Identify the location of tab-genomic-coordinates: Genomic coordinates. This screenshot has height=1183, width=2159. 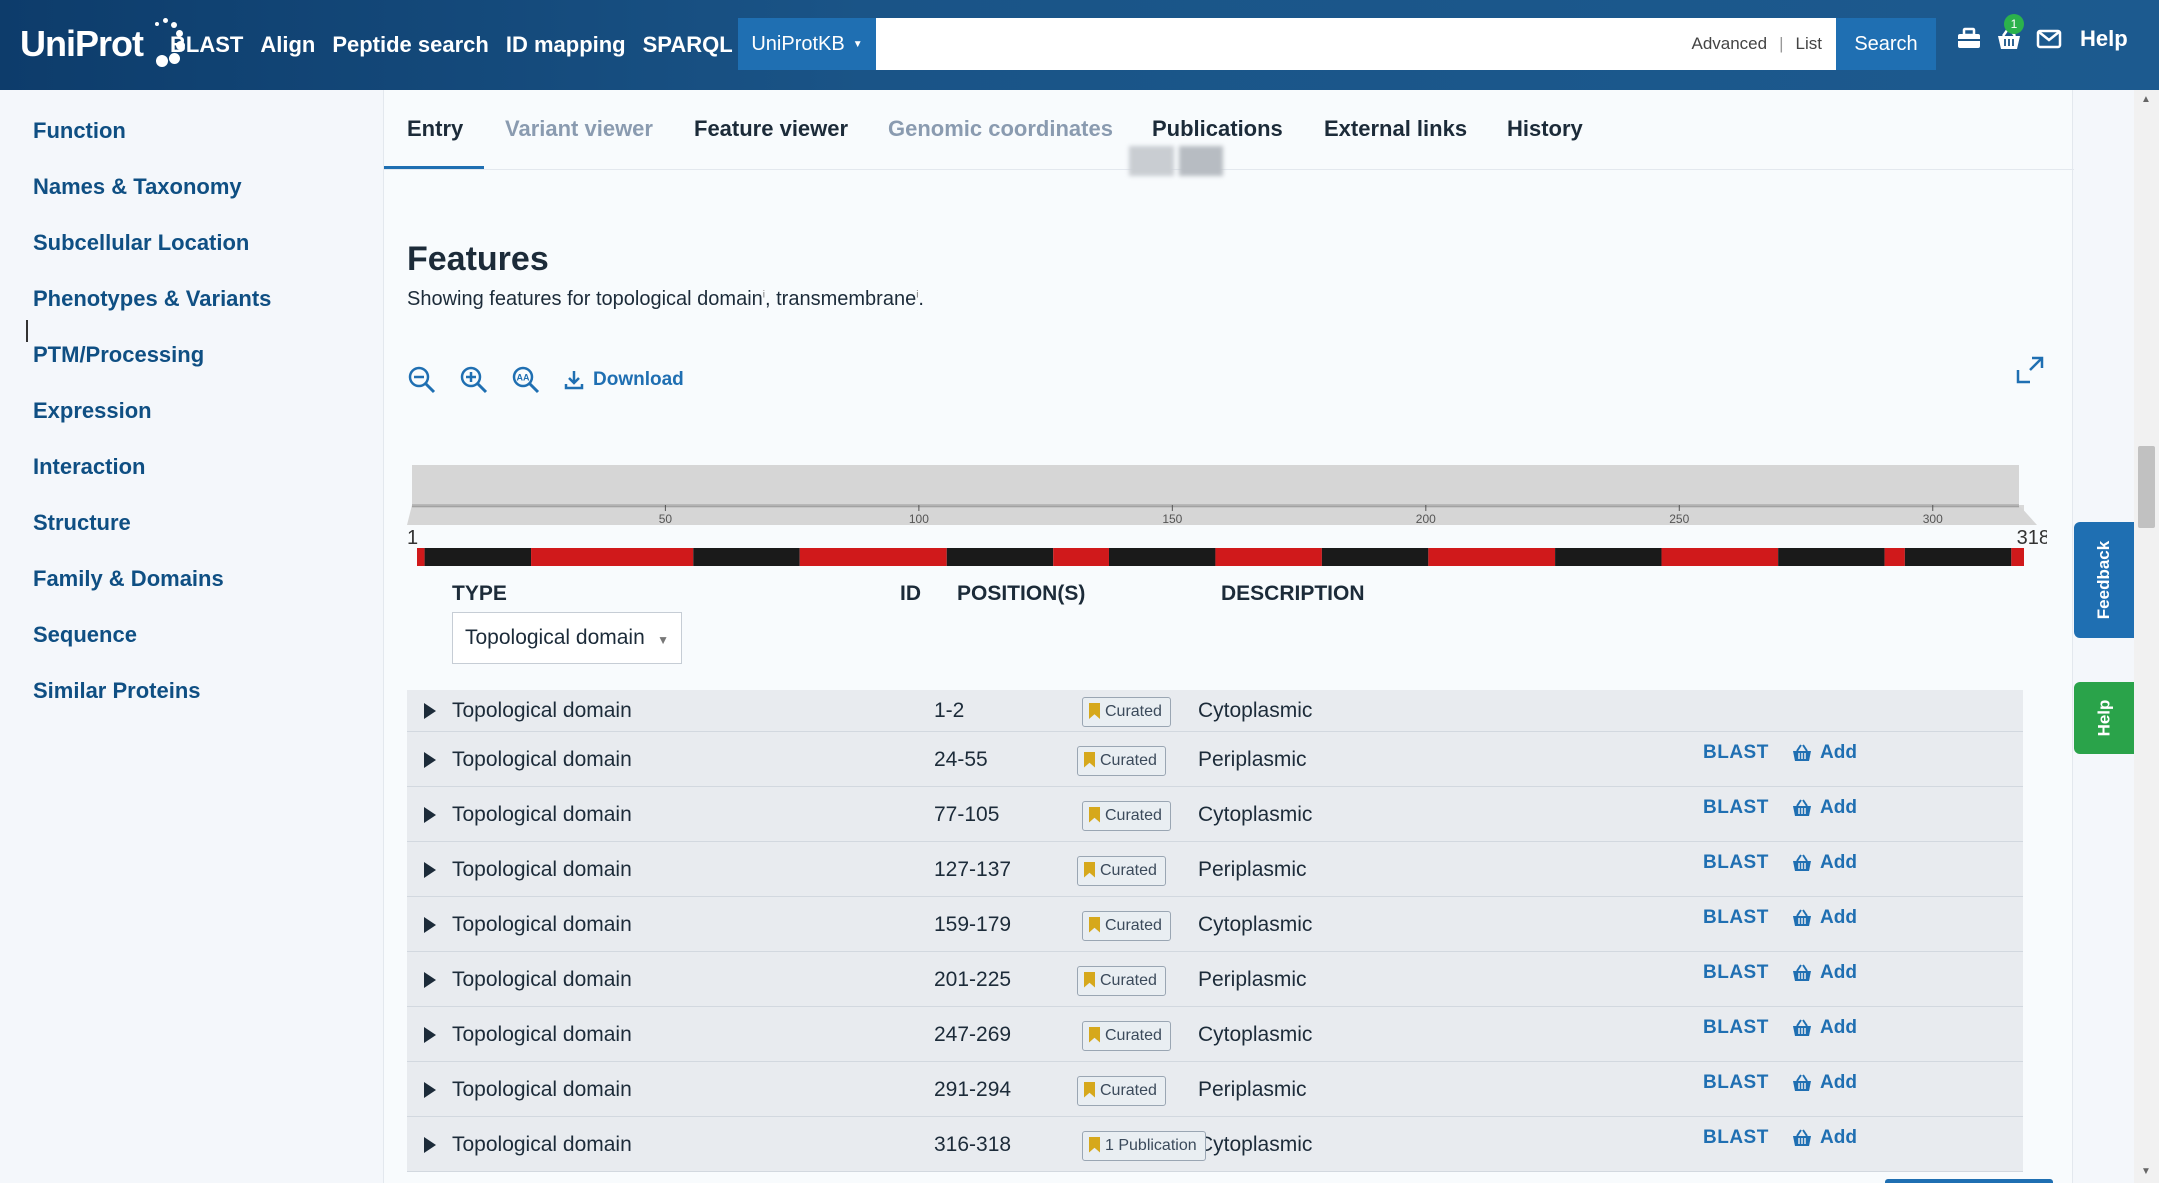
(1000, 129).